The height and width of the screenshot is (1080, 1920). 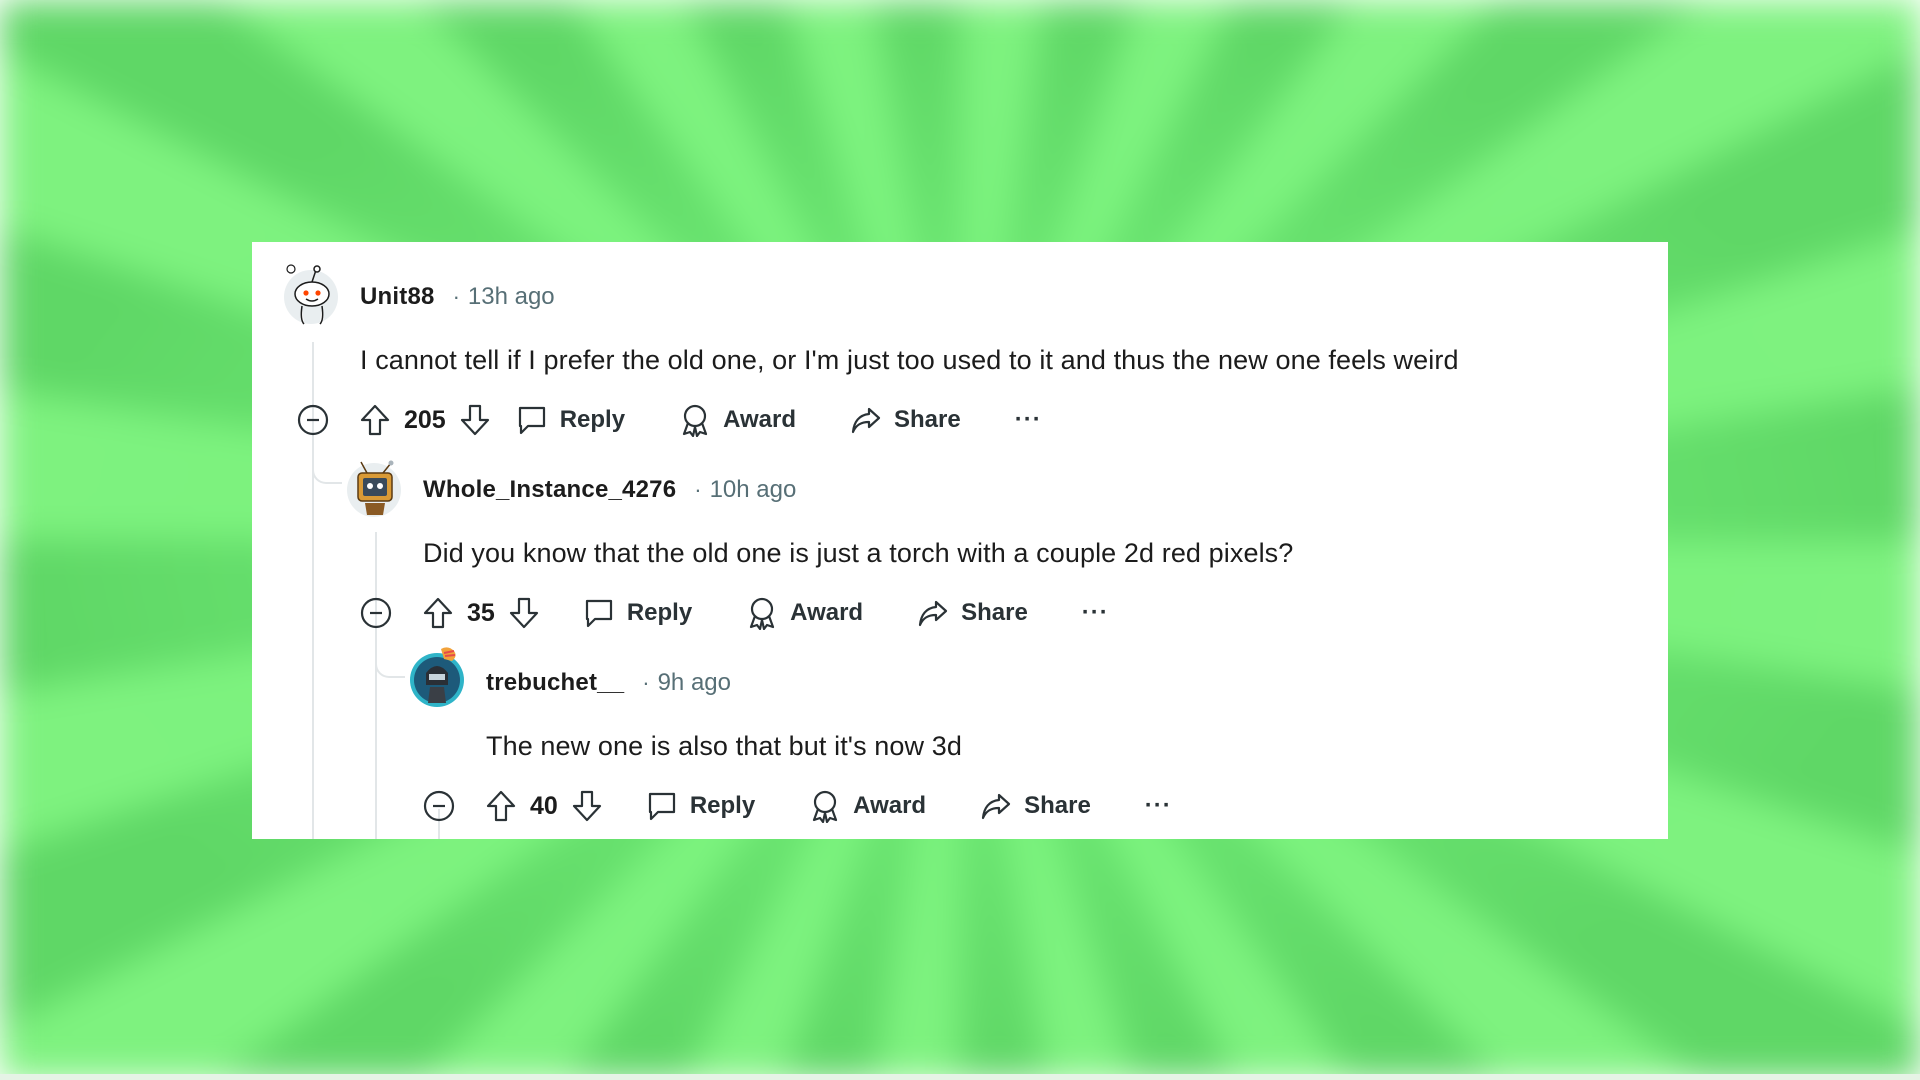 What do you see at coordinates (668, 420) in the screenshot?
I see `comment-actions: 205 Reply Award Share ···` at bounding box center [668, 420].